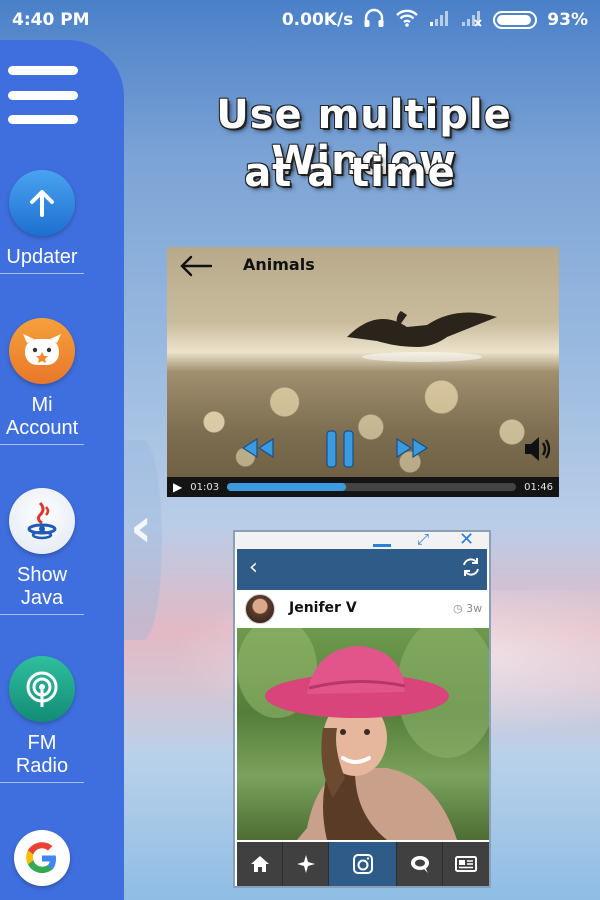 Image resolution: width=600 pixels, height=900 pixels. I want to click on post-time-ago: 3w, so click(474, 608).